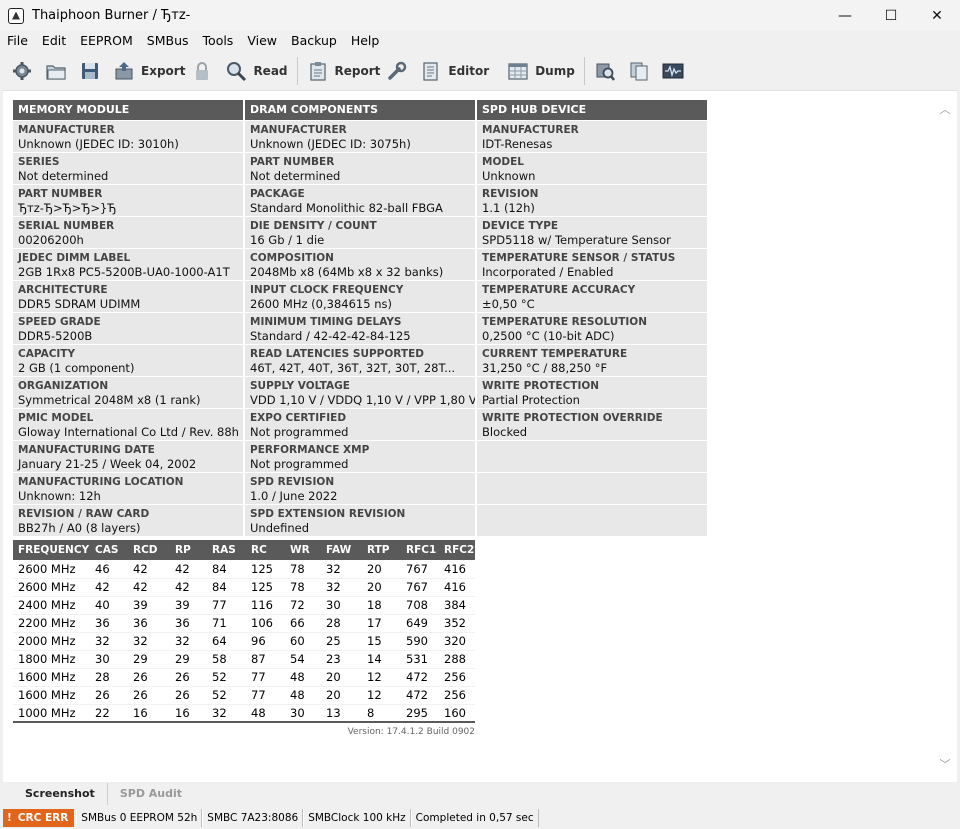 The width and height of the screenshot is (960, 829). Describe the element at coordinates (168, 41) in the screenshot. I see `menu-smbus: SMBus` at that location.